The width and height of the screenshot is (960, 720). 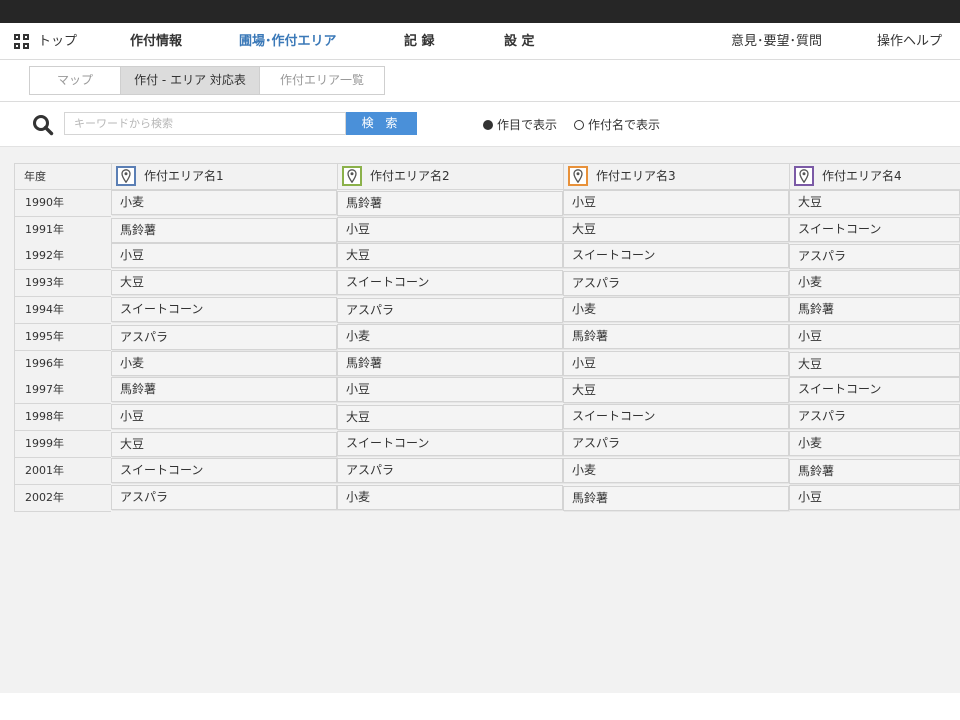 What do you see at coordinates (909, 41) in the screenshot?
I see `nav-help: 操作ヘルプ` at bounding box center [909, 41].